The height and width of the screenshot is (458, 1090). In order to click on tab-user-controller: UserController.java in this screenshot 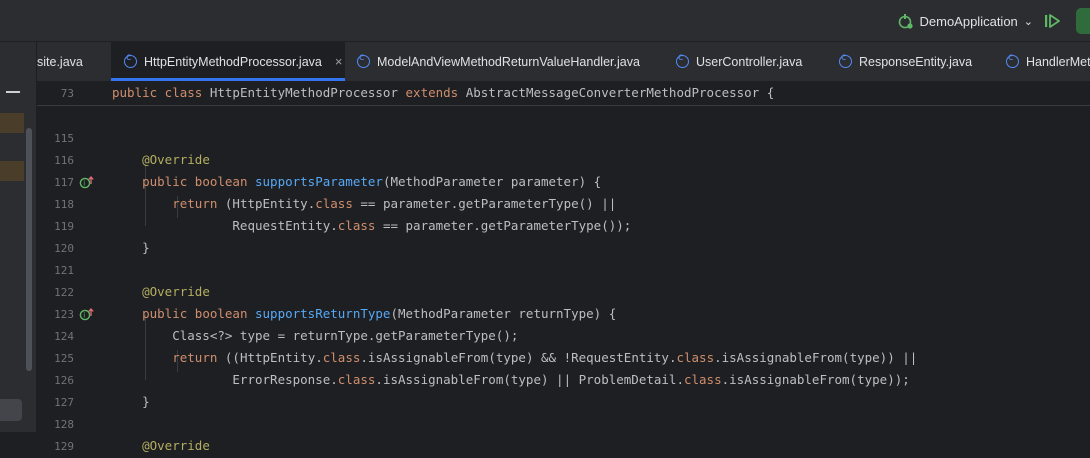, I will do `click(739, 61)`.